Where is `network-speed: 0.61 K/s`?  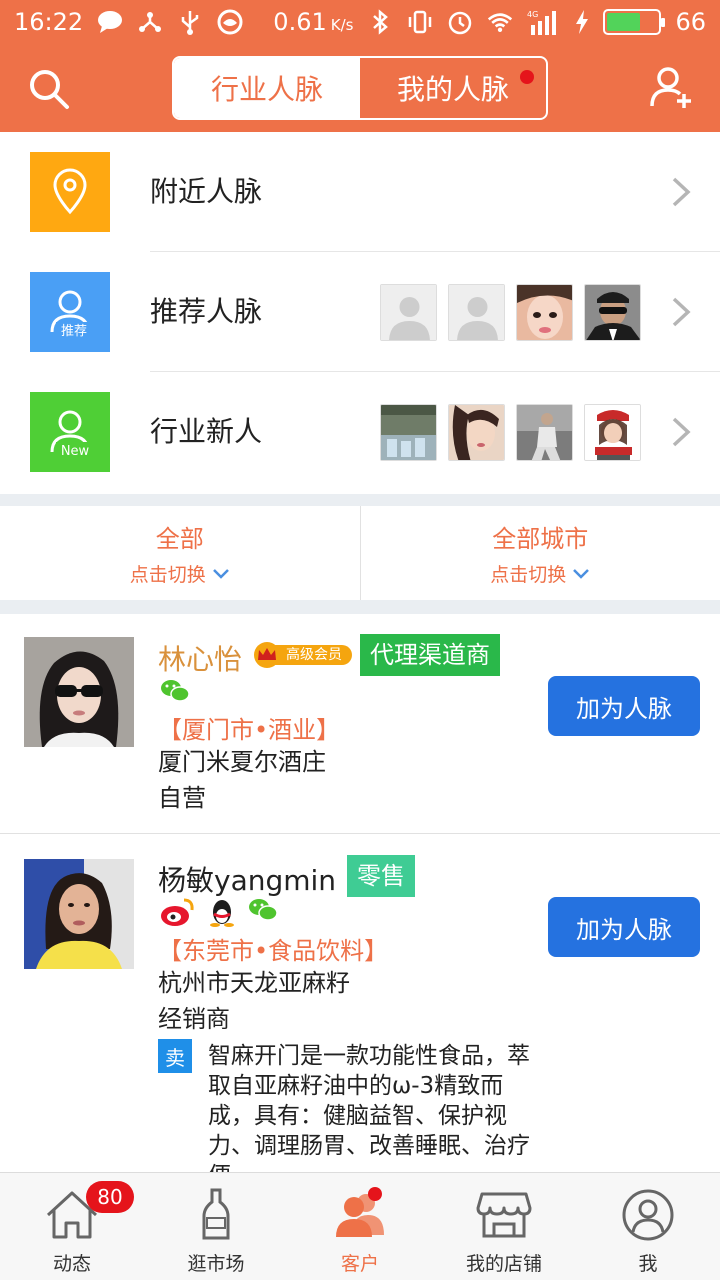
network-speed: 0.61 K/s is located at coordinates (313, 22).